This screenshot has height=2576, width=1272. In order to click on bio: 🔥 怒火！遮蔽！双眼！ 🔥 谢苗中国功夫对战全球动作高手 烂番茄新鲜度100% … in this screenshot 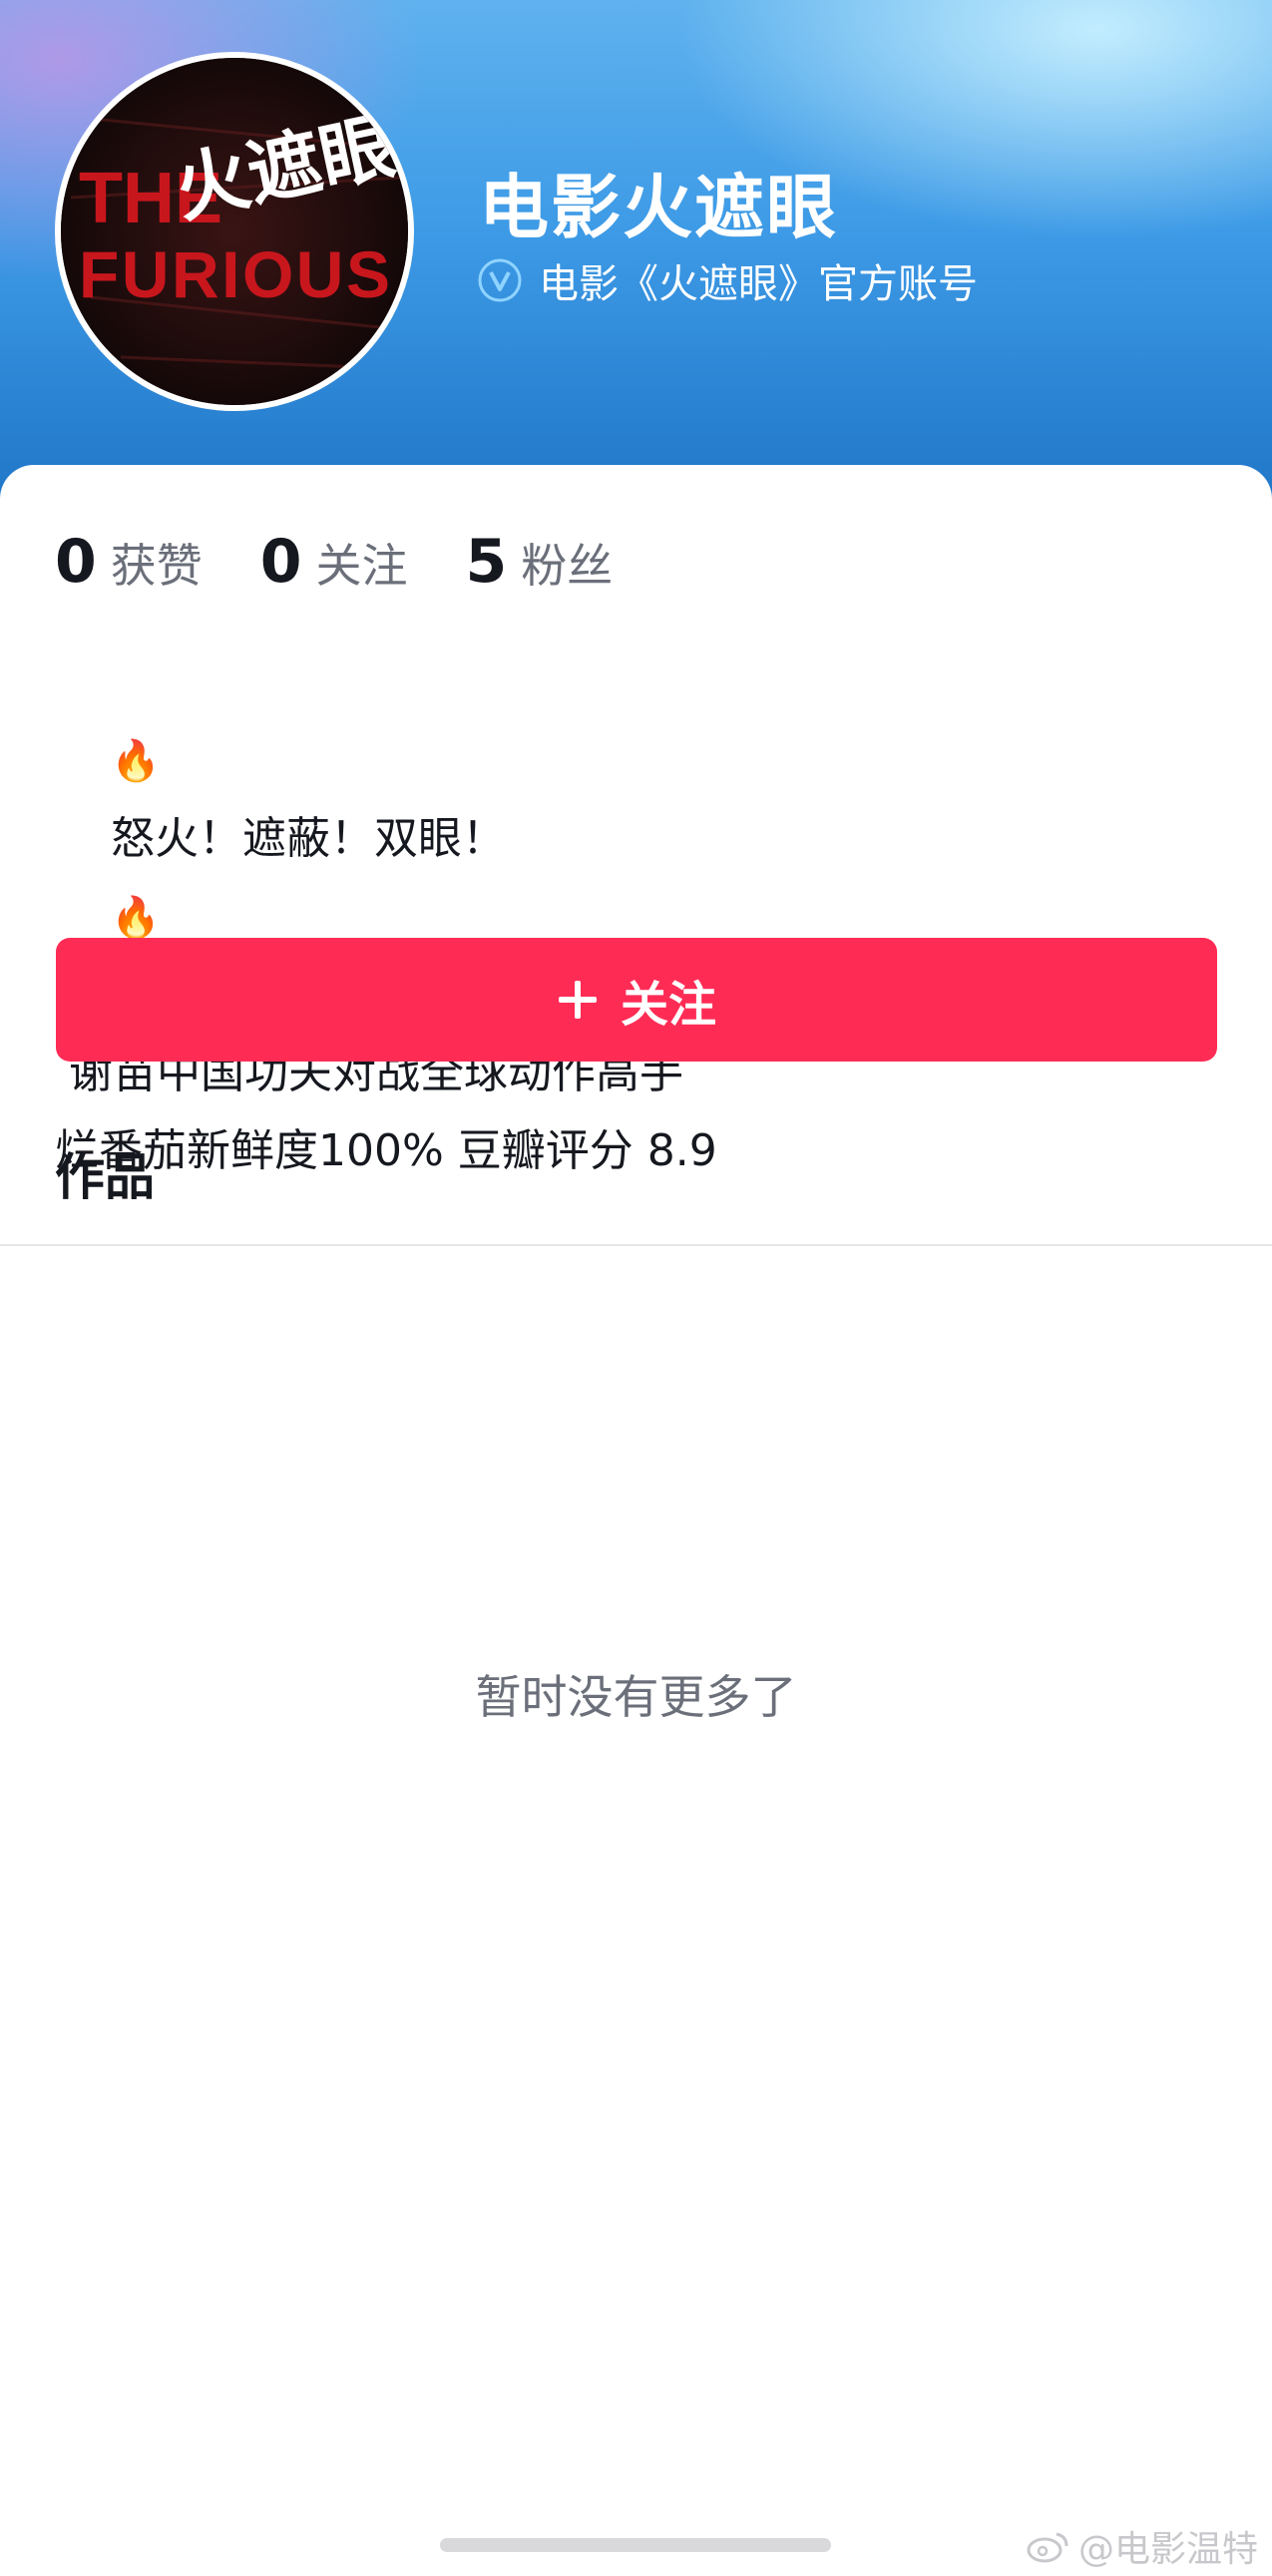, I will do `click(386, 917)`.